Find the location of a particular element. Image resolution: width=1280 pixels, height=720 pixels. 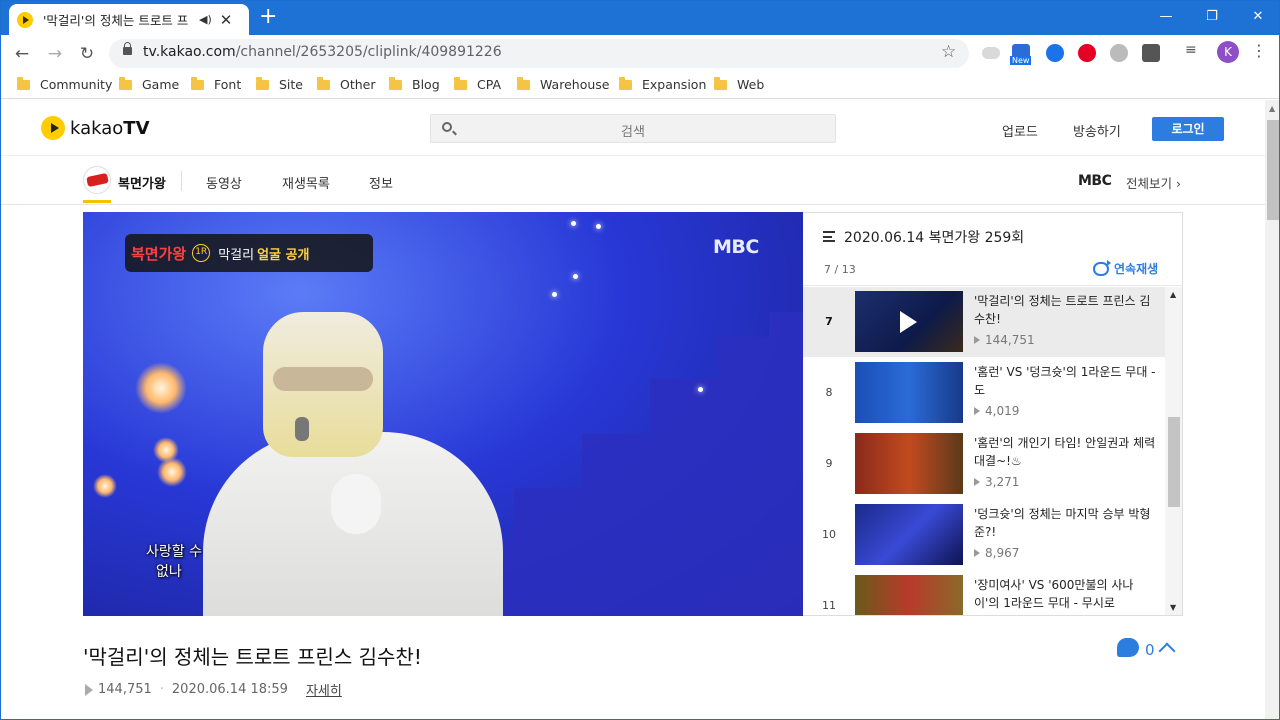

reload-icon: ↻ is located at coordinates (87, 54).